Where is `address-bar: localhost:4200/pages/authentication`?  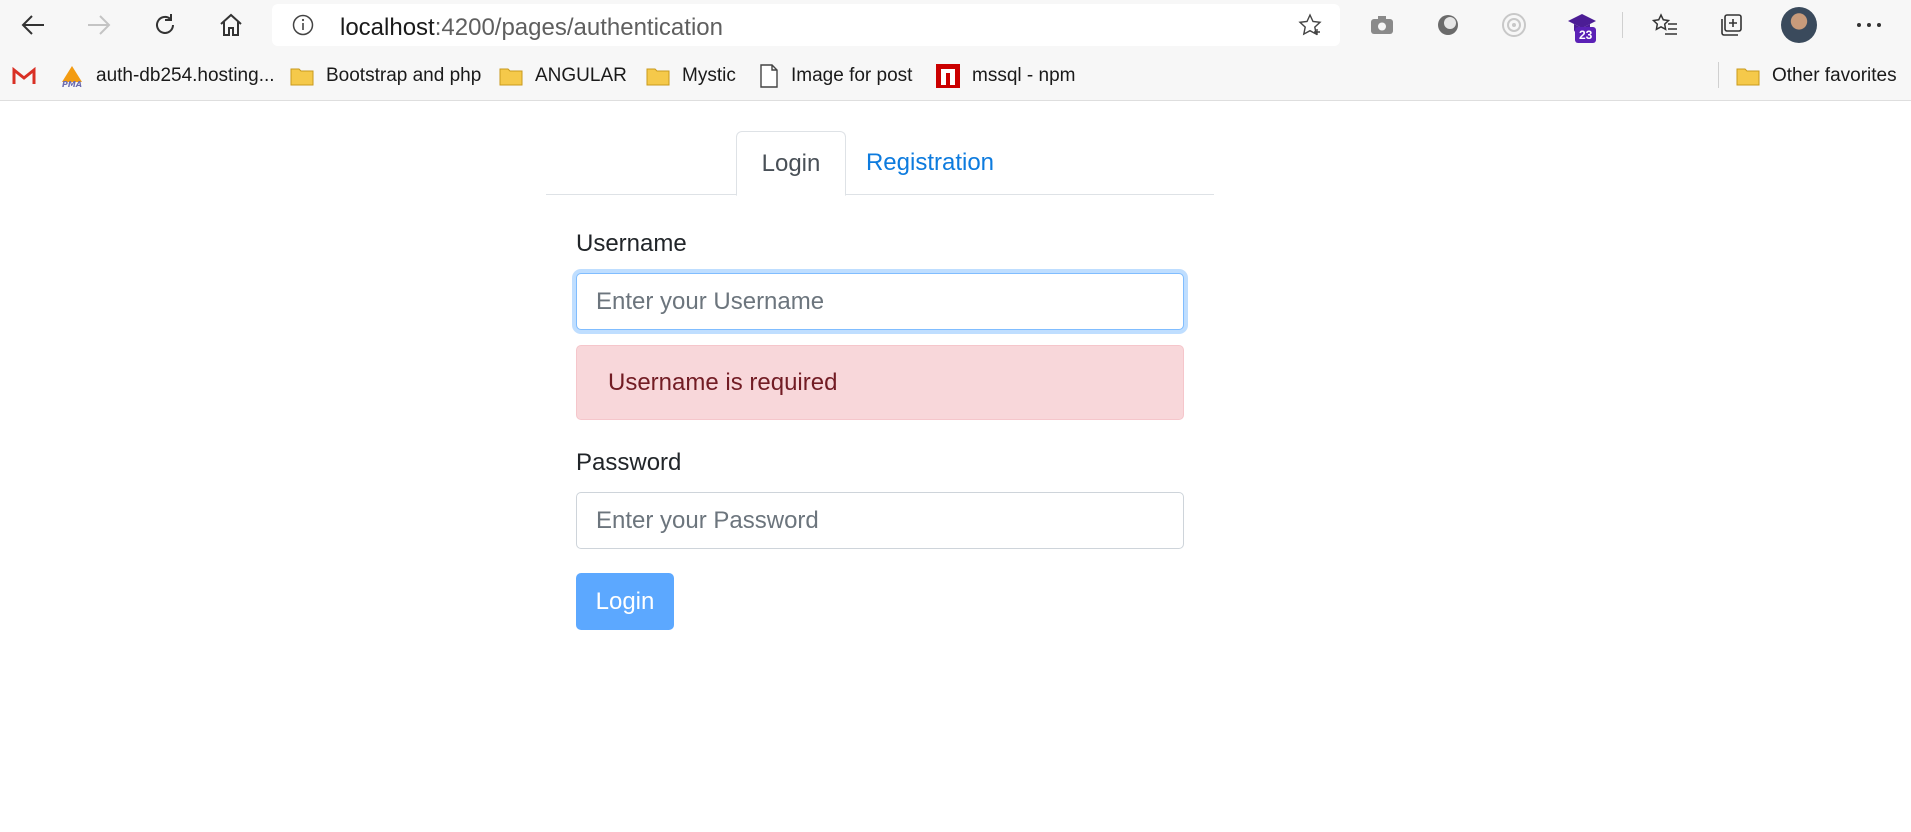
address-bar: localhost:4200/pages/authentication is located at coordinates (806, 25).